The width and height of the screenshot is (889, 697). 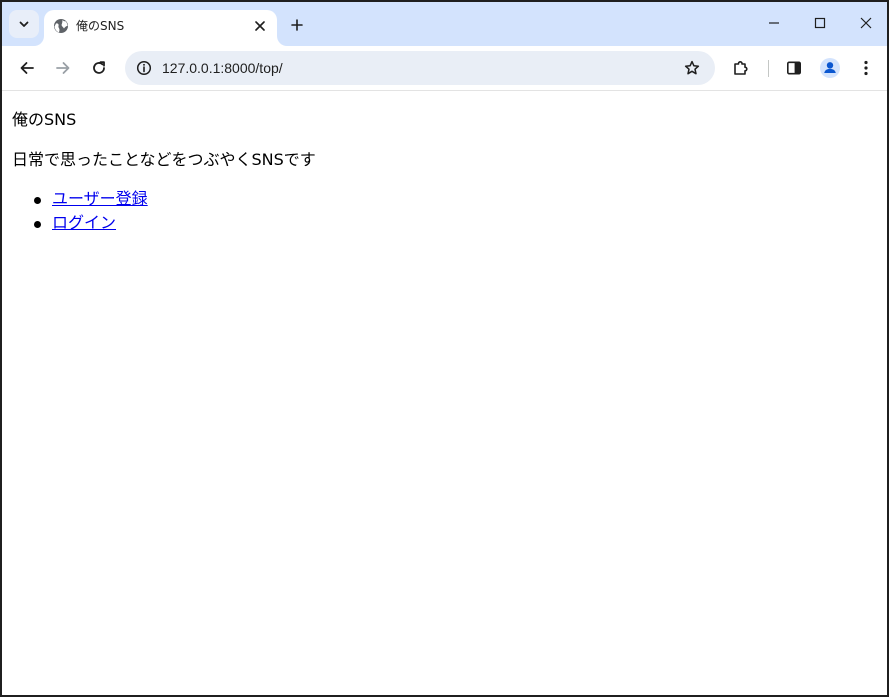 I want to click on toolbar: 127.0.0.1:8000/top/, so click(x=444, y=68).